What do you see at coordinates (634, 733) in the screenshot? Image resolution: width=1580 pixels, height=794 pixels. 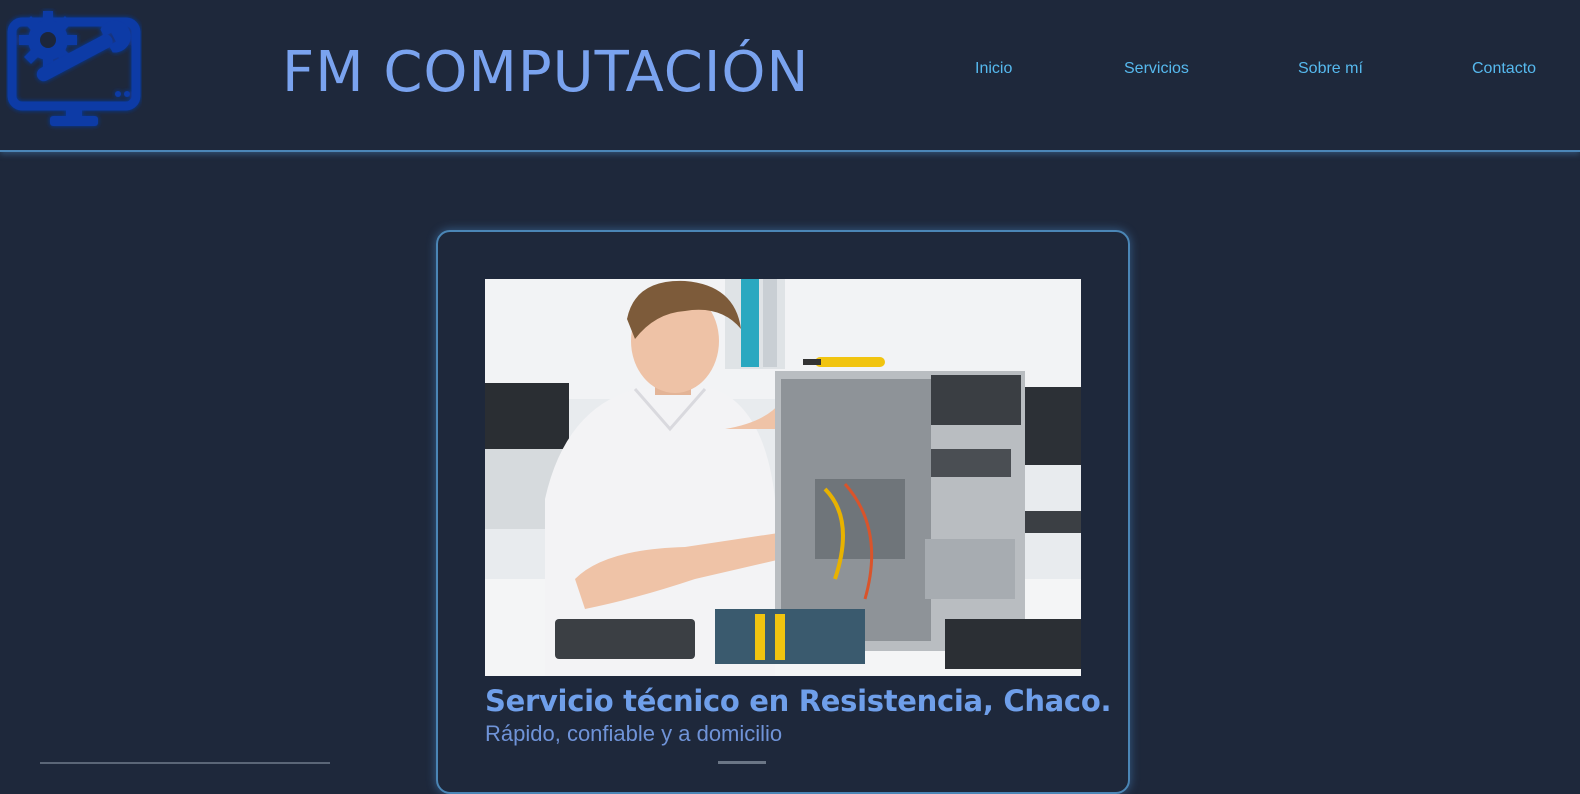 I see `hero-subtitle: Rápido, confiable y a domicilio` at bounding box center [634, 733].